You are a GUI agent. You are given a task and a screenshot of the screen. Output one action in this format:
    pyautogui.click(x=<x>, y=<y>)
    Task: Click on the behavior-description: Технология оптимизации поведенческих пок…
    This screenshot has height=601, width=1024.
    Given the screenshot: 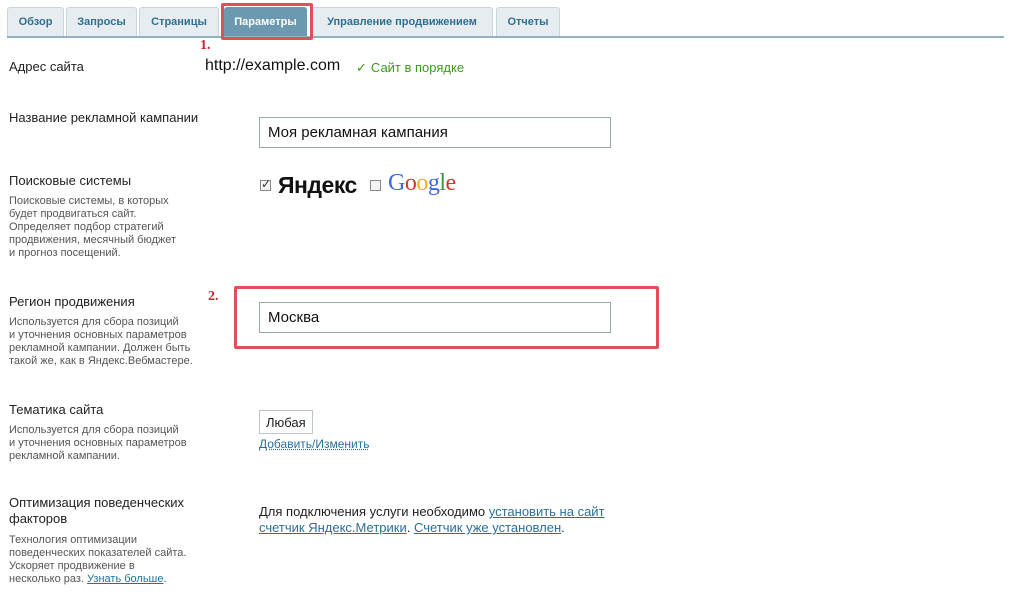 What is the action you would take?
    pyautogui.click(x=98, y=559)
    